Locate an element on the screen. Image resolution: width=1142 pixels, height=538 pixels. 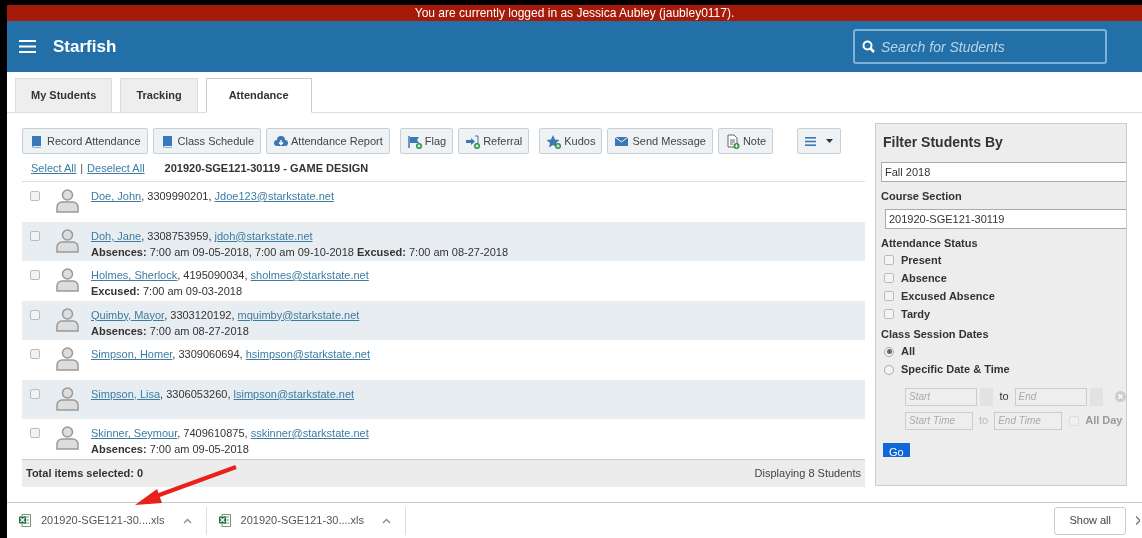
search-field: Search for Students is located at coordinates (980, 46).